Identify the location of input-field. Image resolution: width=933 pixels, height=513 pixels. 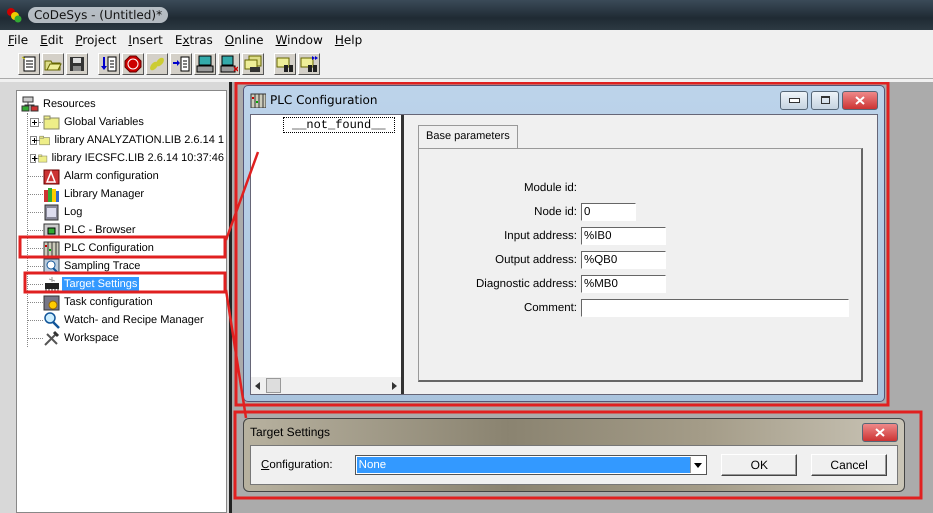
(715, 308).